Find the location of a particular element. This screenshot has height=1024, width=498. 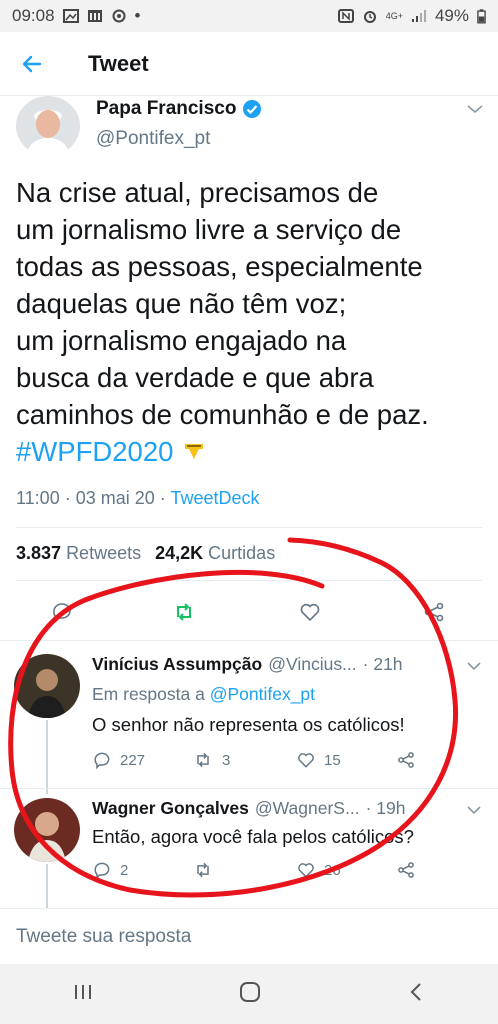

reply-to-line: Em resposta a @Pontifex_pt is located at coordinates (204, 694).